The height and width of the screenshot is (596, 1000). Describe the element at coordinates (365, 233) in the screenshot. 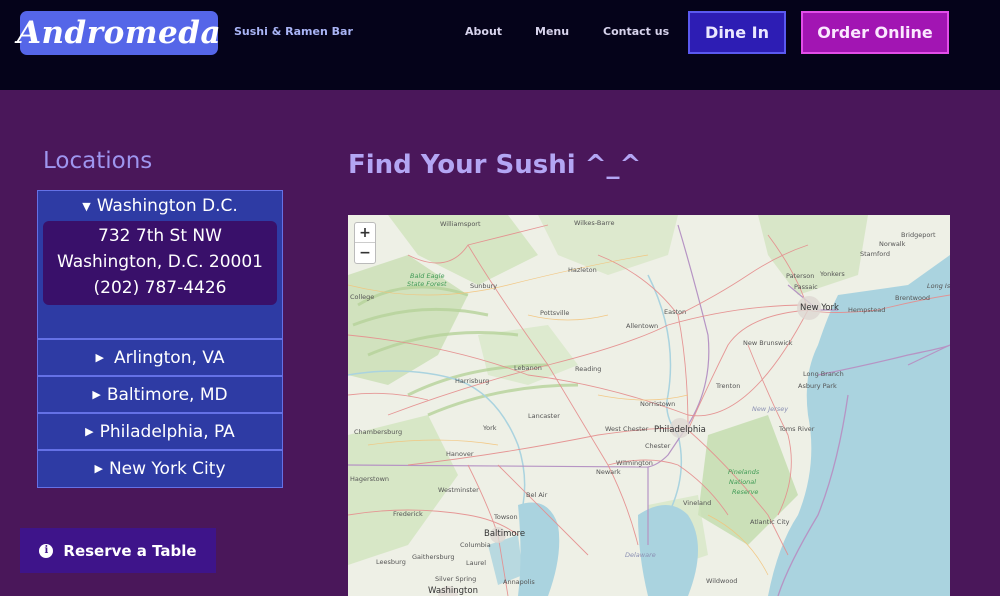

I see `zoom-in-button: +` at that location.